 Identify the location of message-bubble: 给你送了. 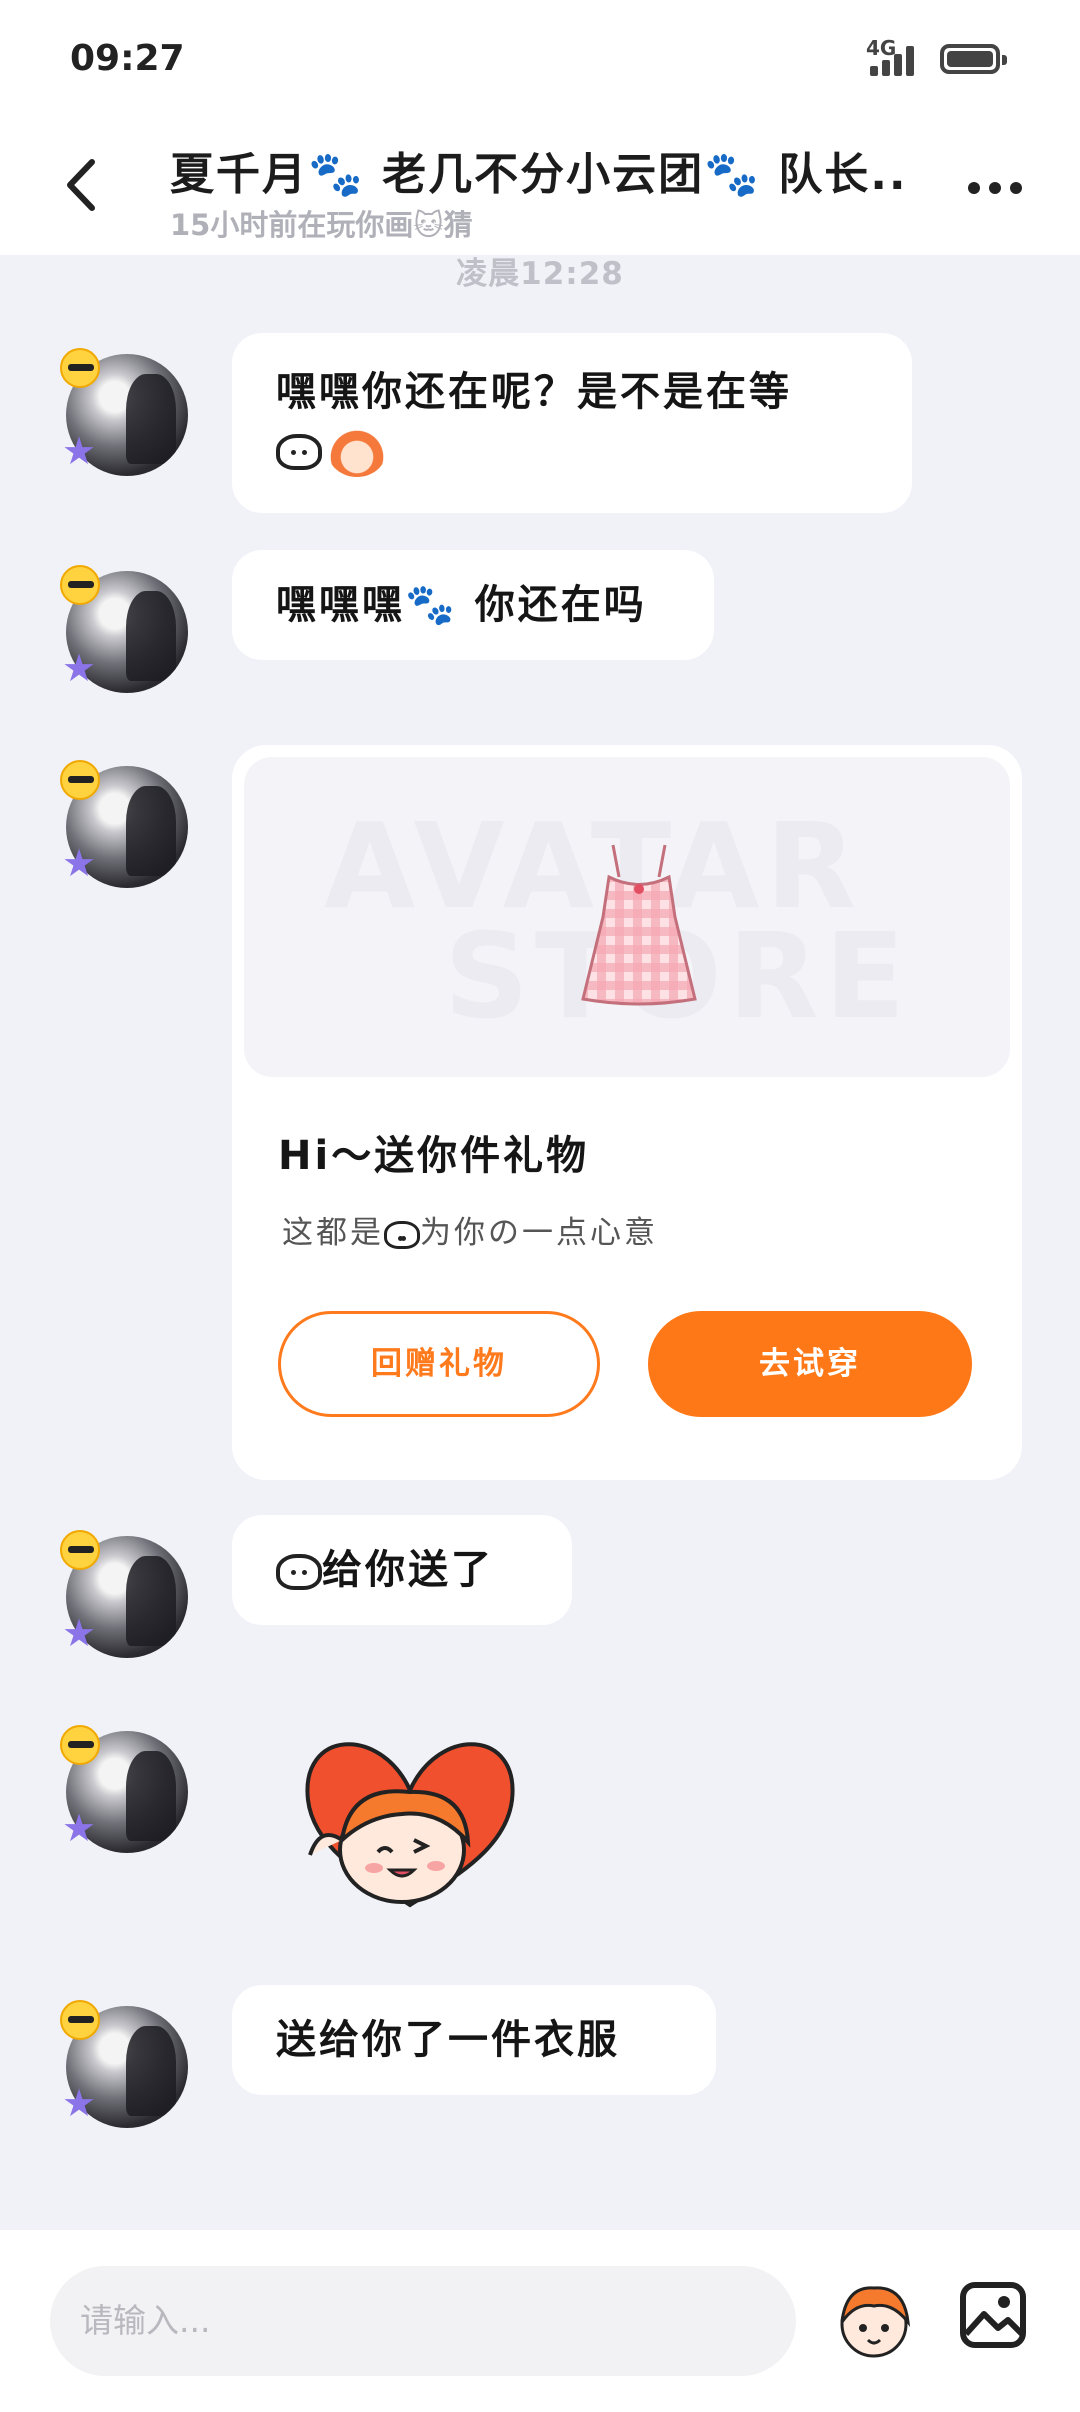
(402, 1570).